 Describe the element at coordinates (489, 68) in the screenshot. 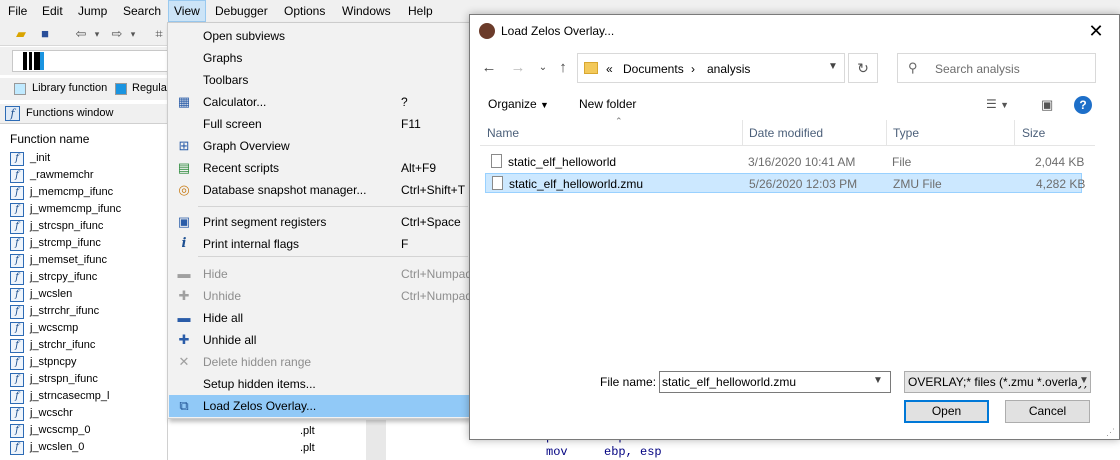

I see `back-arrow-icon: ←` at that location.